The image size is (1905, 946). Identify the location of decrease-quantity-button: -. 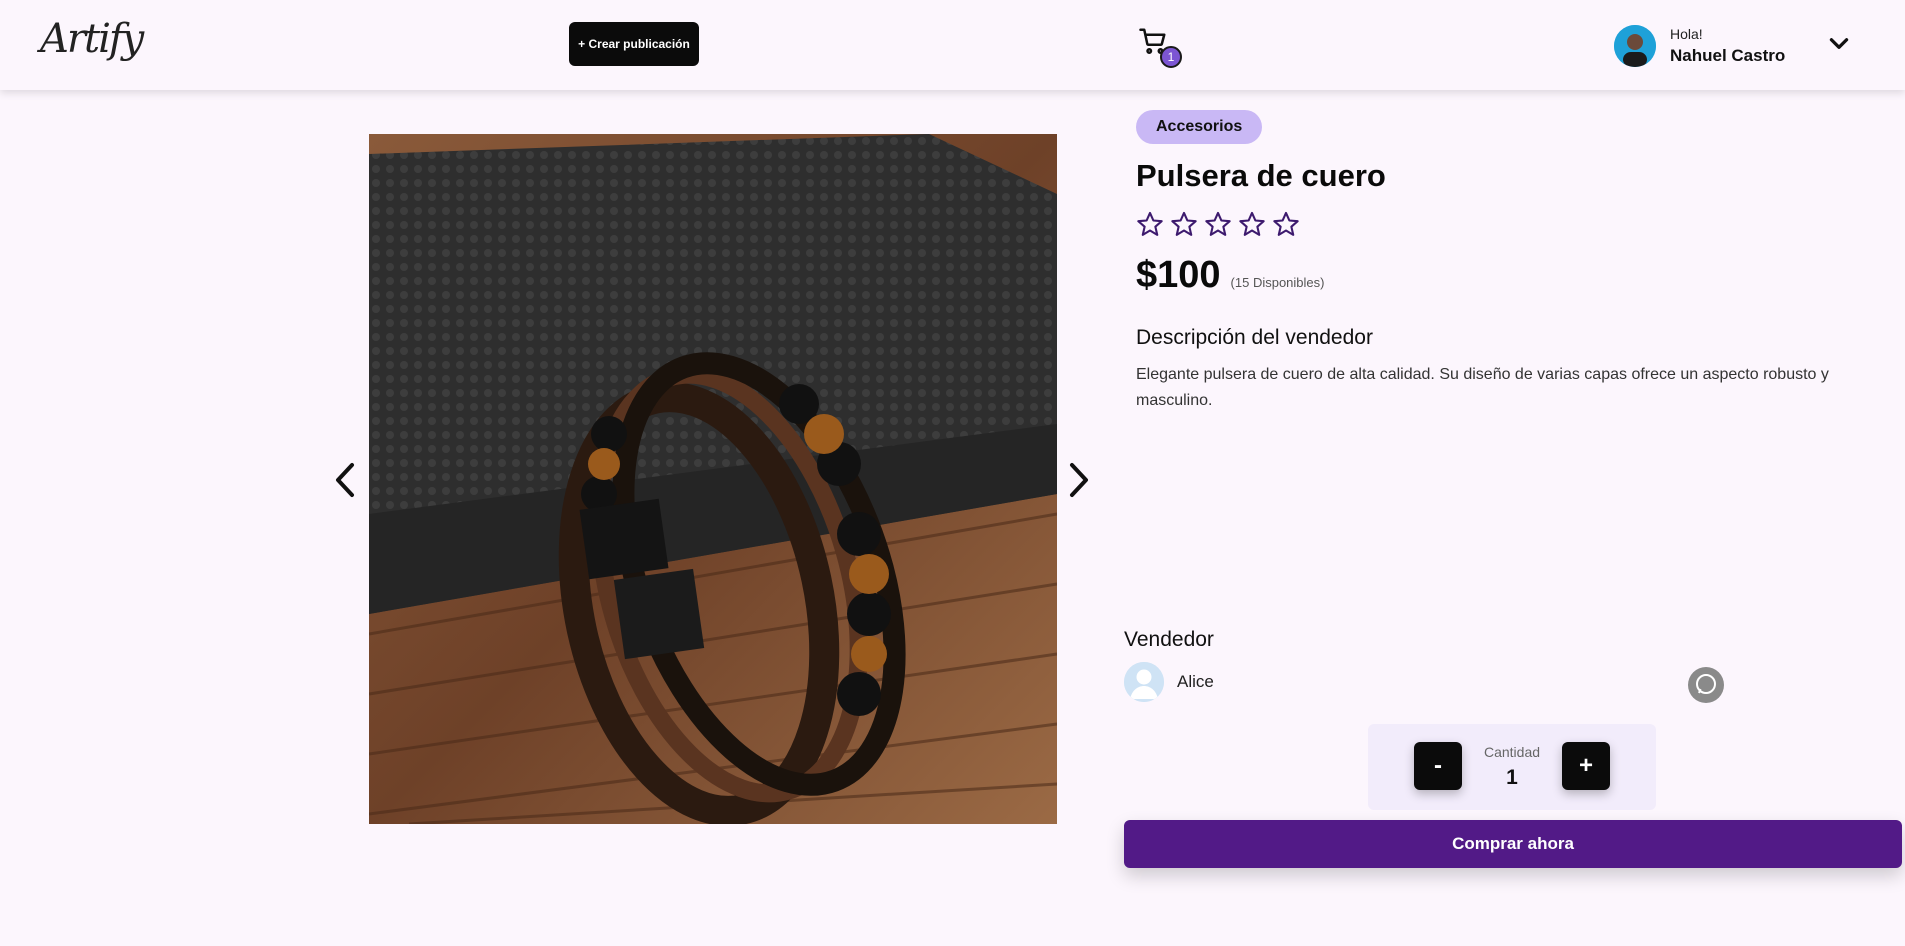
(1438, 766).